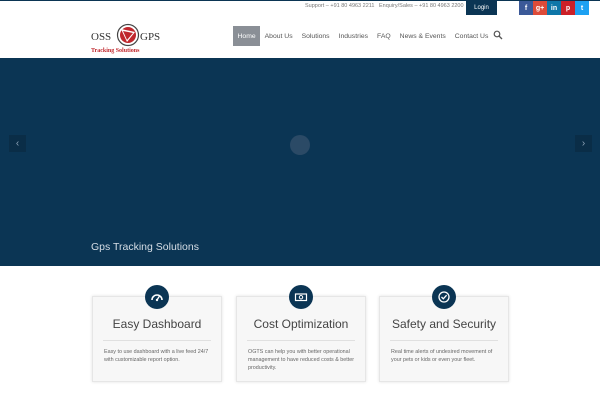 This screenshot has width=600, height=400. I want to click on twitter-icon: t, so click(582, 8).